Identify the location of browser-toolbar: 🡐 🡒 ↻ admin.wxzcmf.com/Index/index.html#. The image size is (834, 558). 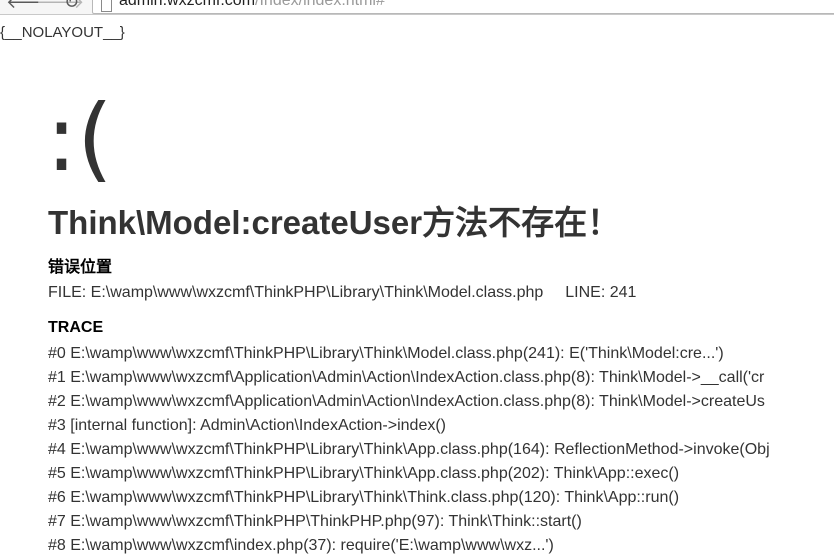
(417, 7).